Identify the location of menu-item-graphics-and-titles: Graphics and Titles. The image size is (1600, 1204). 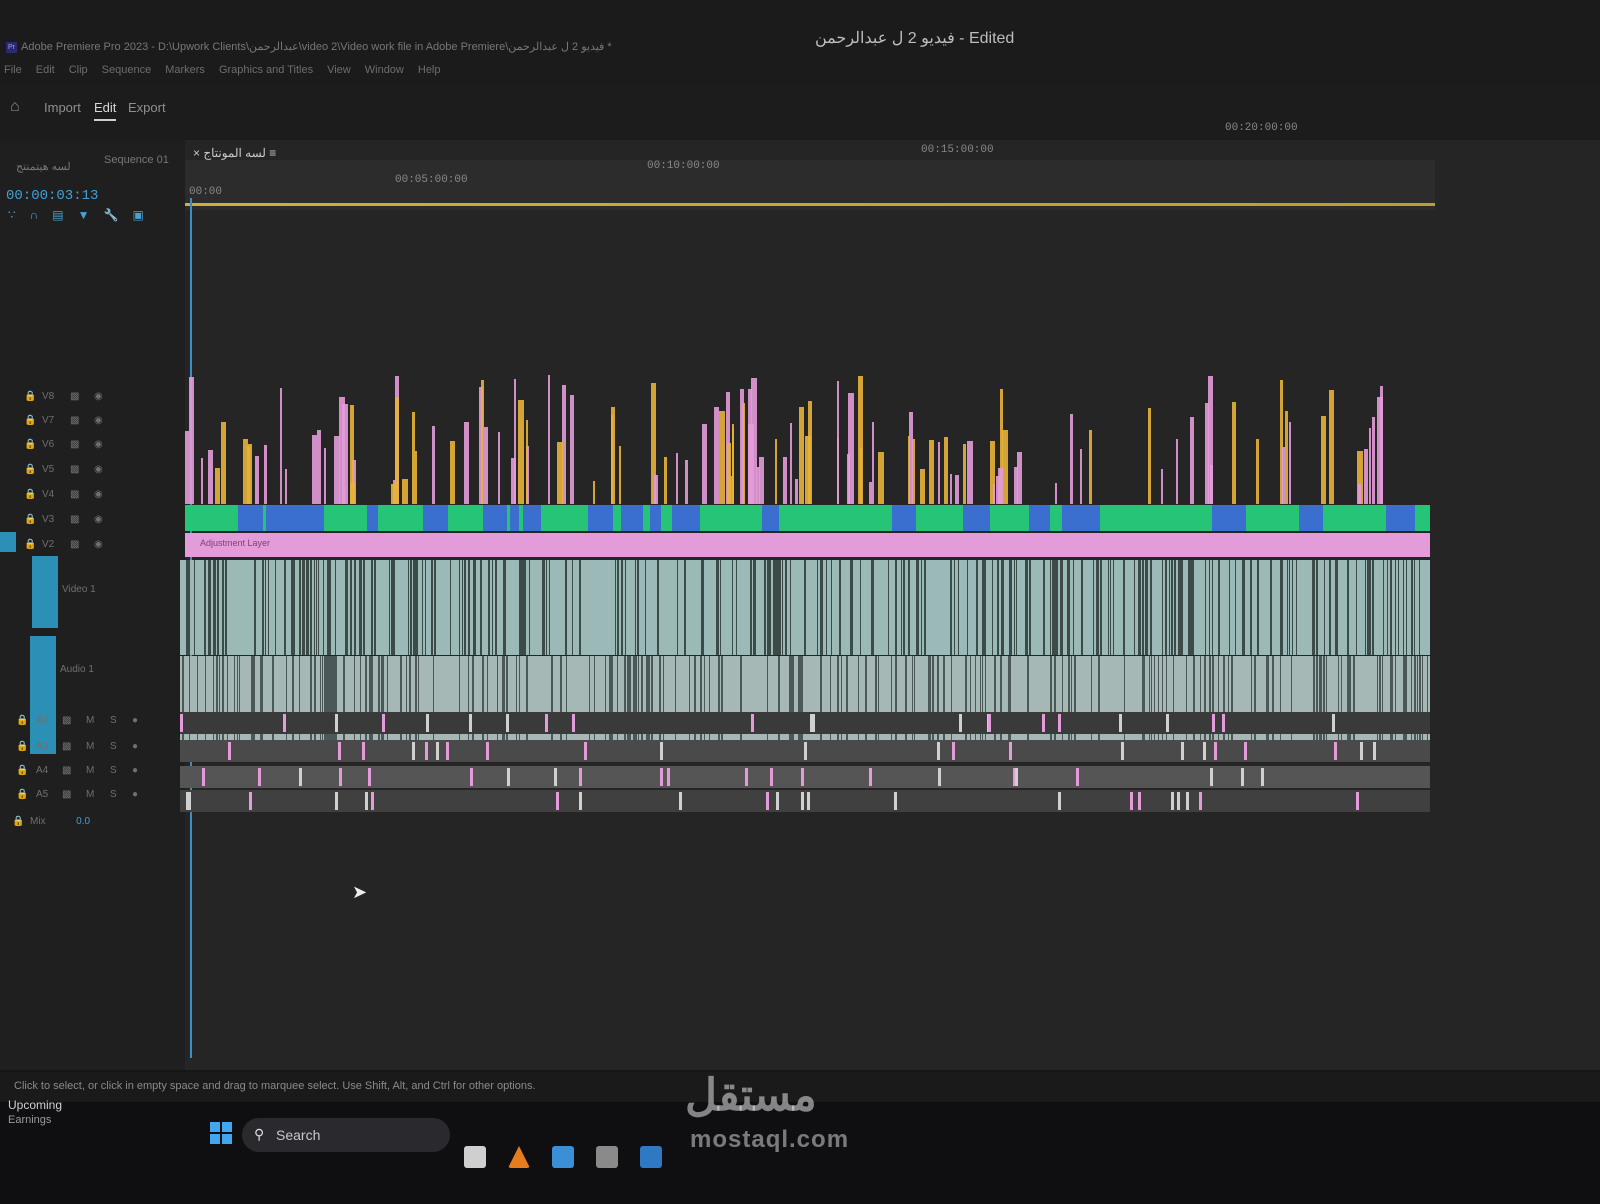
(266, 70).